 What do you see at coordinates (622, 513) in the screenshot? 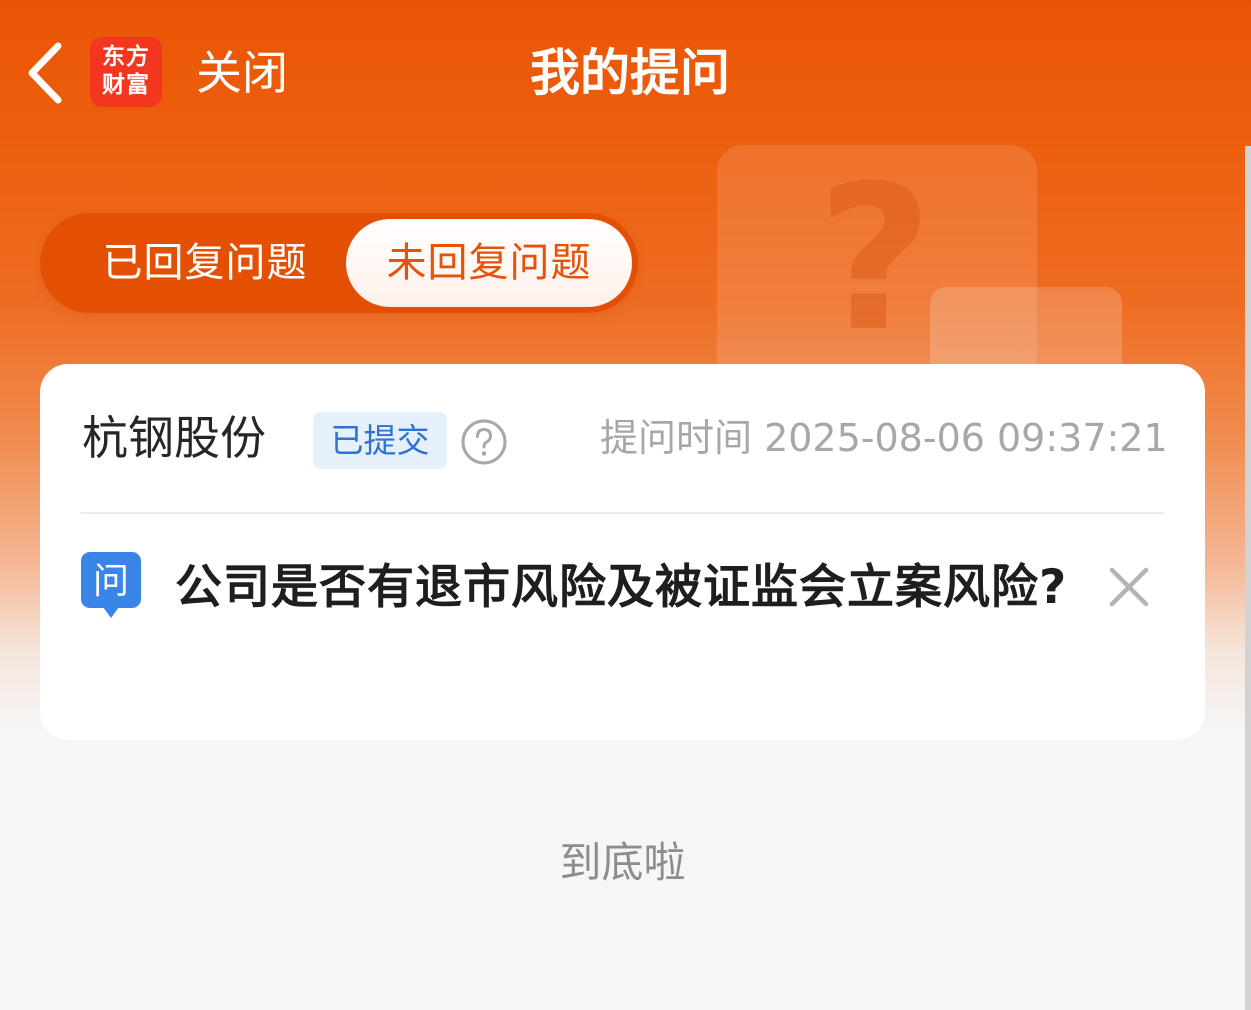
I see `divider` at bounding box center [622, 513].